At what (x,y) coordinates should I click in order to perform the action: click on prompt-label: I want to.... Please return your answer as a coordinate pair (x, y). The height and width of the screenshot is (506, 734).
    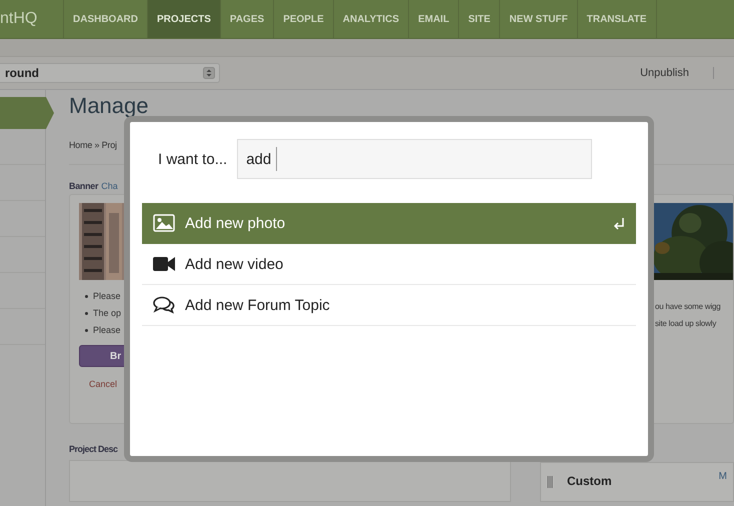
    Looking at the image, I should click on (193, 159).